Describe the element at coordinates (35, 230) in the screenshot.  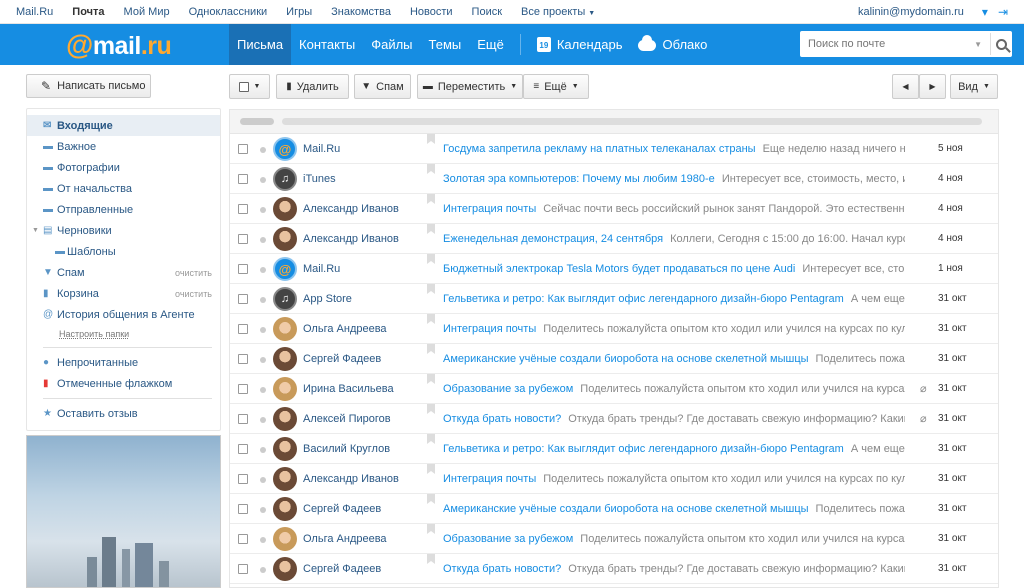
I see `collapse-triangle-icon: ▼` at that location.